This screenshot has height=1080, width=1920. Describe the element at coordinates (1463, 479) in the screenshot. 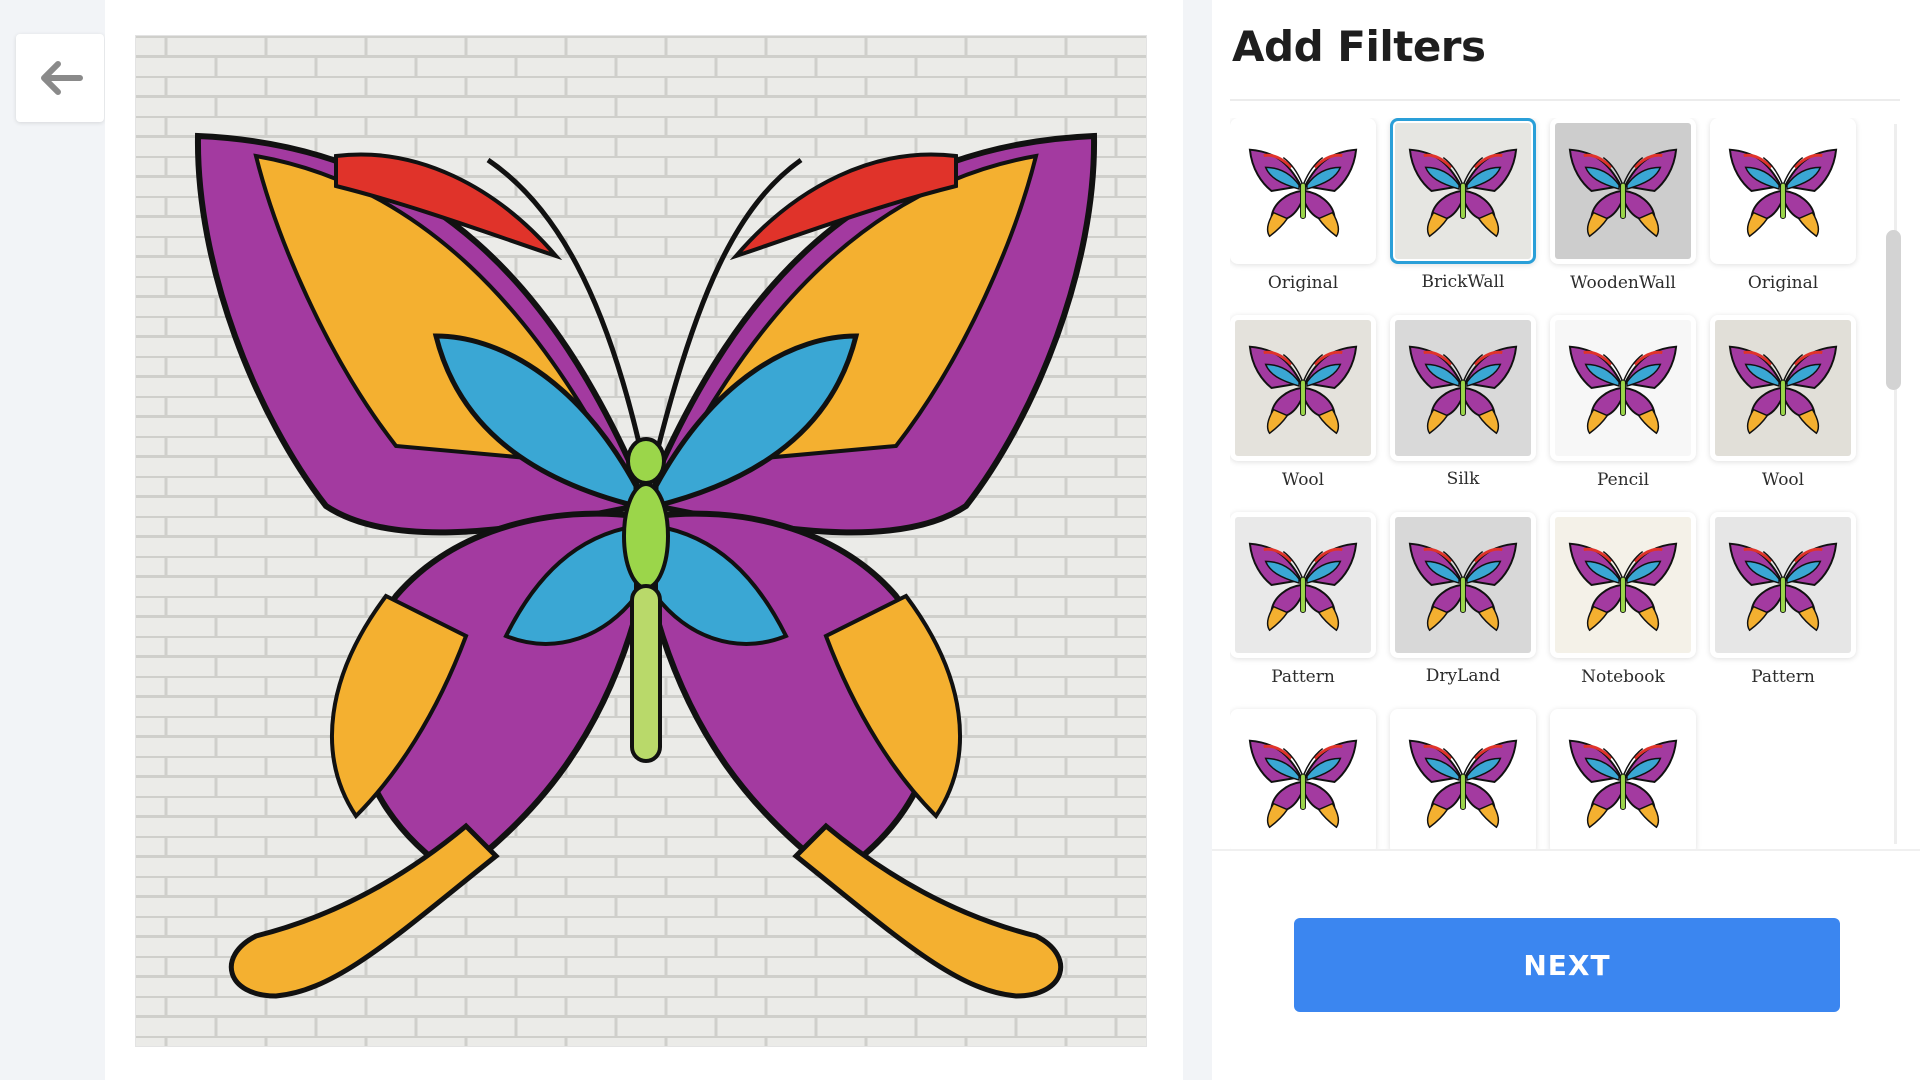

I see `filter-label: Silk` at that location.